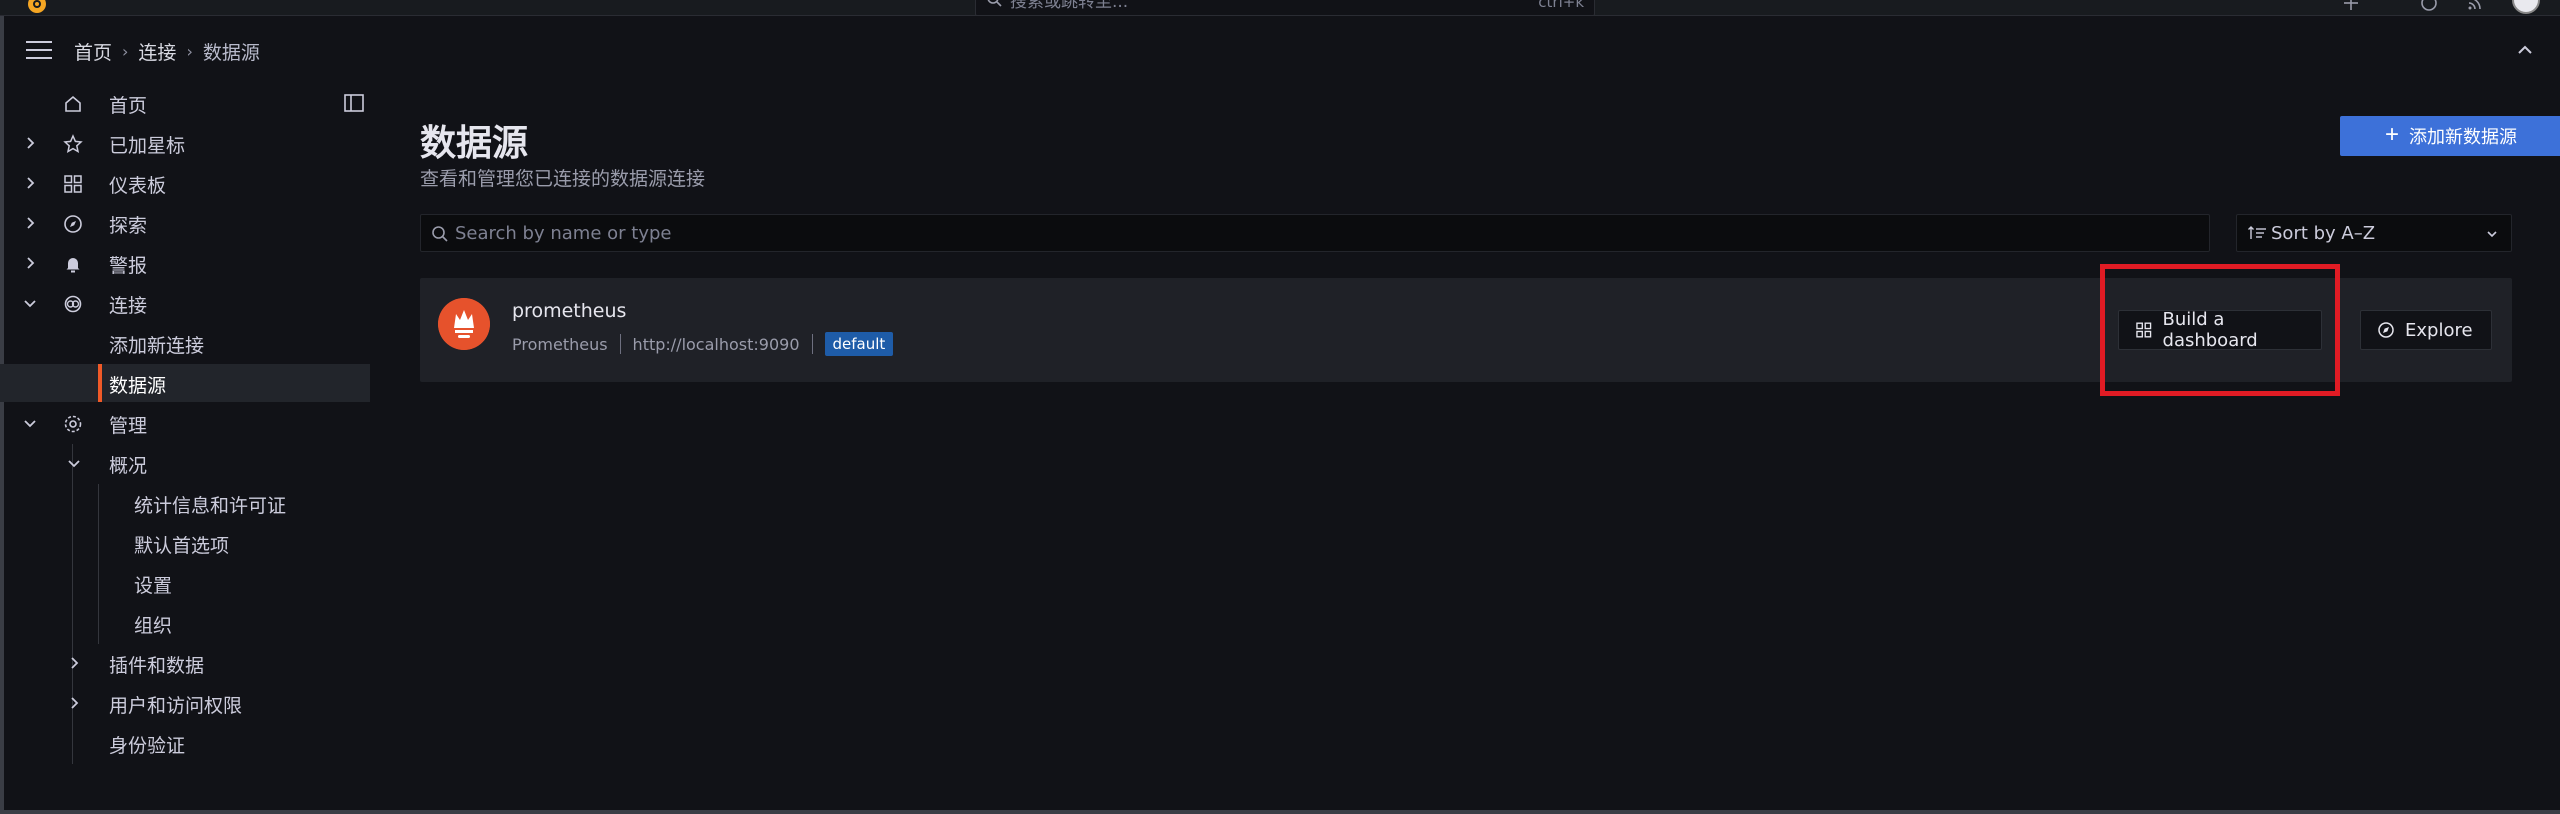 Image resolution: width=2560 pixels, height=814 pixels. Describe the element at coordinates (176, 706) in the screenshot. I see `sidebar-item-label: 用户和访问权限` at that location.